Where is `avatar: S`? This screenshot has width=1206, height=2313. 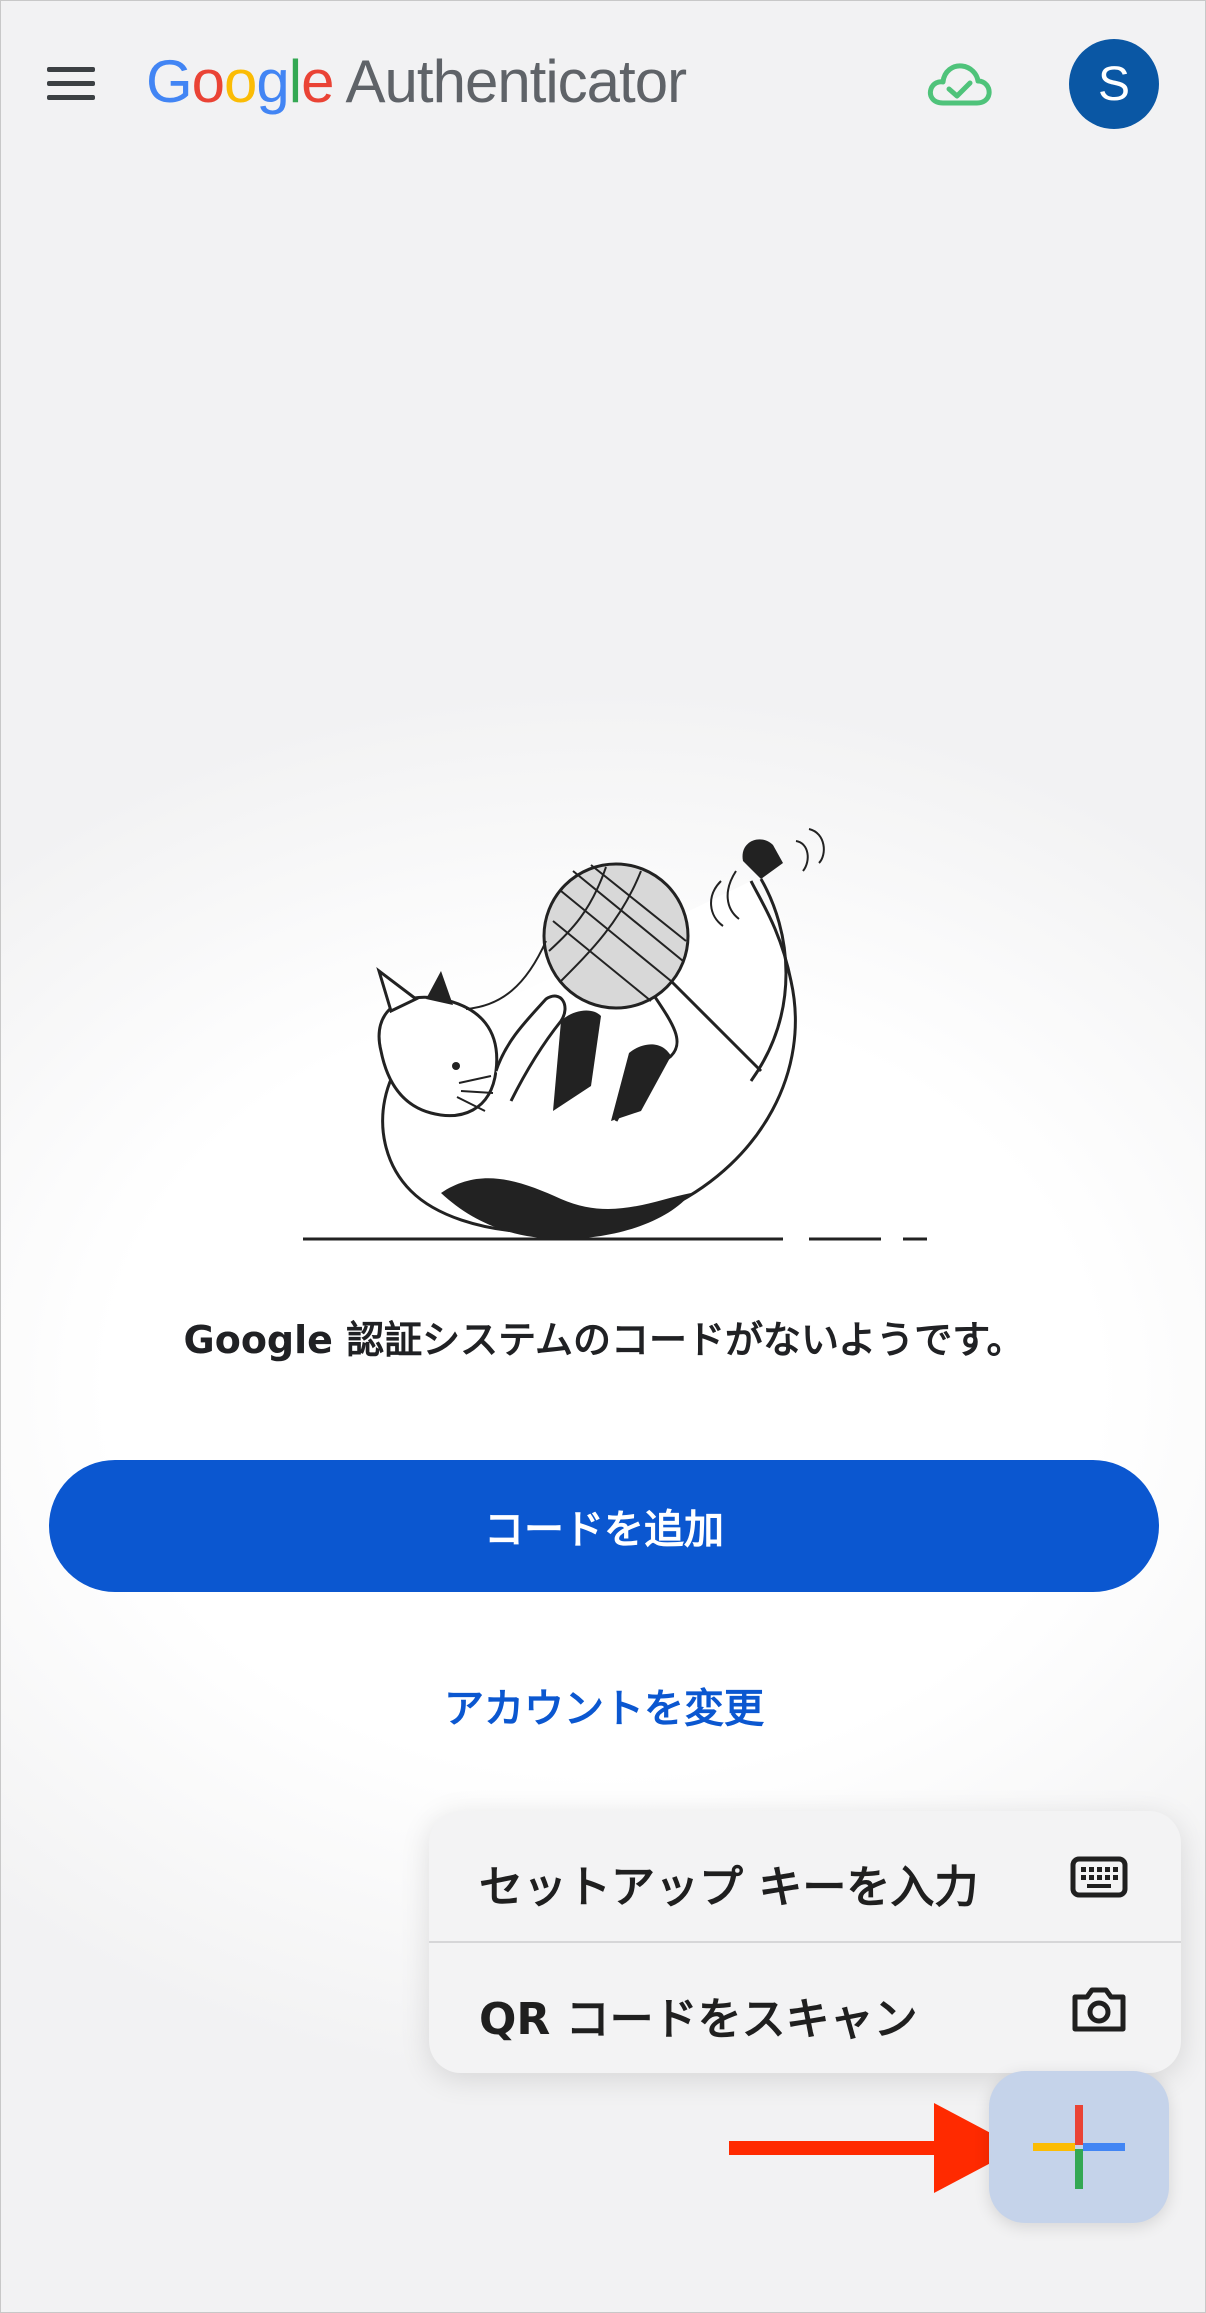 avatar: S is located at coordinates (1114, 84).